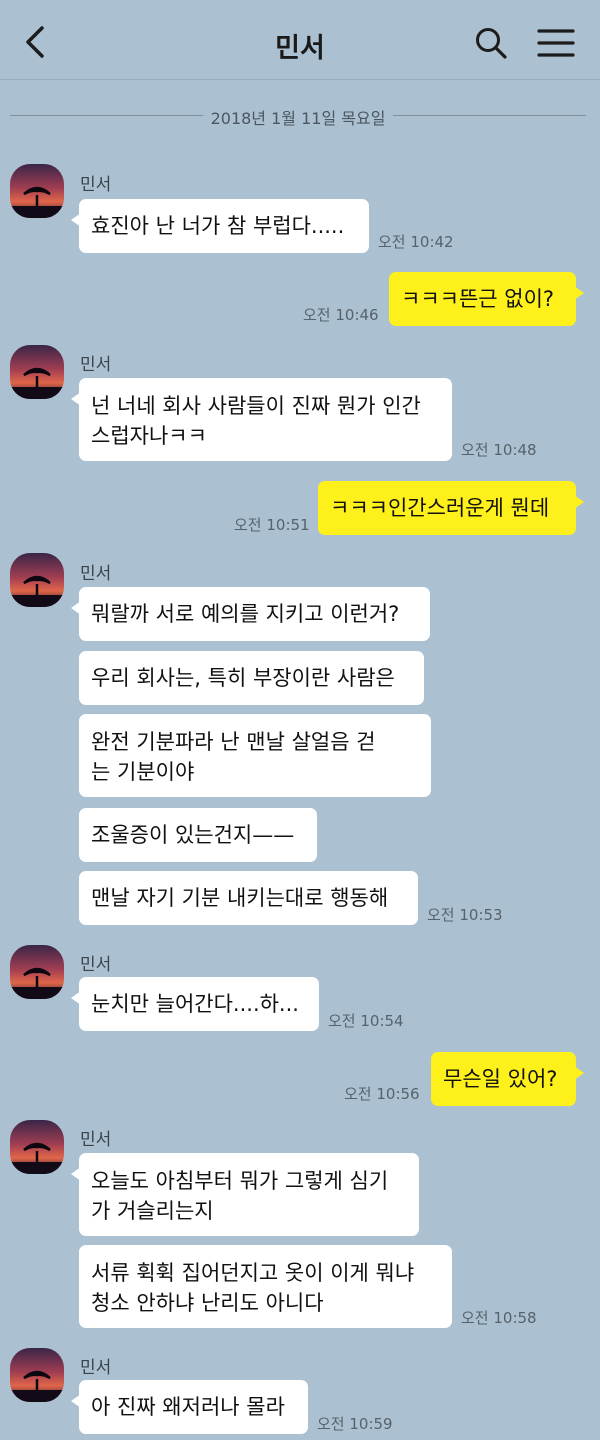  Describe the element at coordinates (499, 1318) in the screenshot. I see `message-time: 오전 10:58` at that location.